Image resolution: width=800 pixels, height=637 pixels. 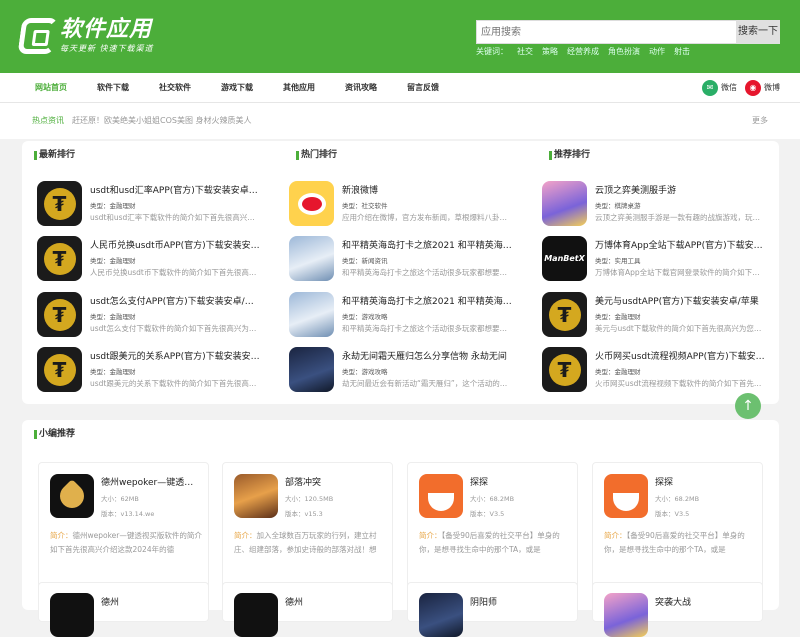 I want to click on app-title: 阴阳师, so click(x=483, y=601).